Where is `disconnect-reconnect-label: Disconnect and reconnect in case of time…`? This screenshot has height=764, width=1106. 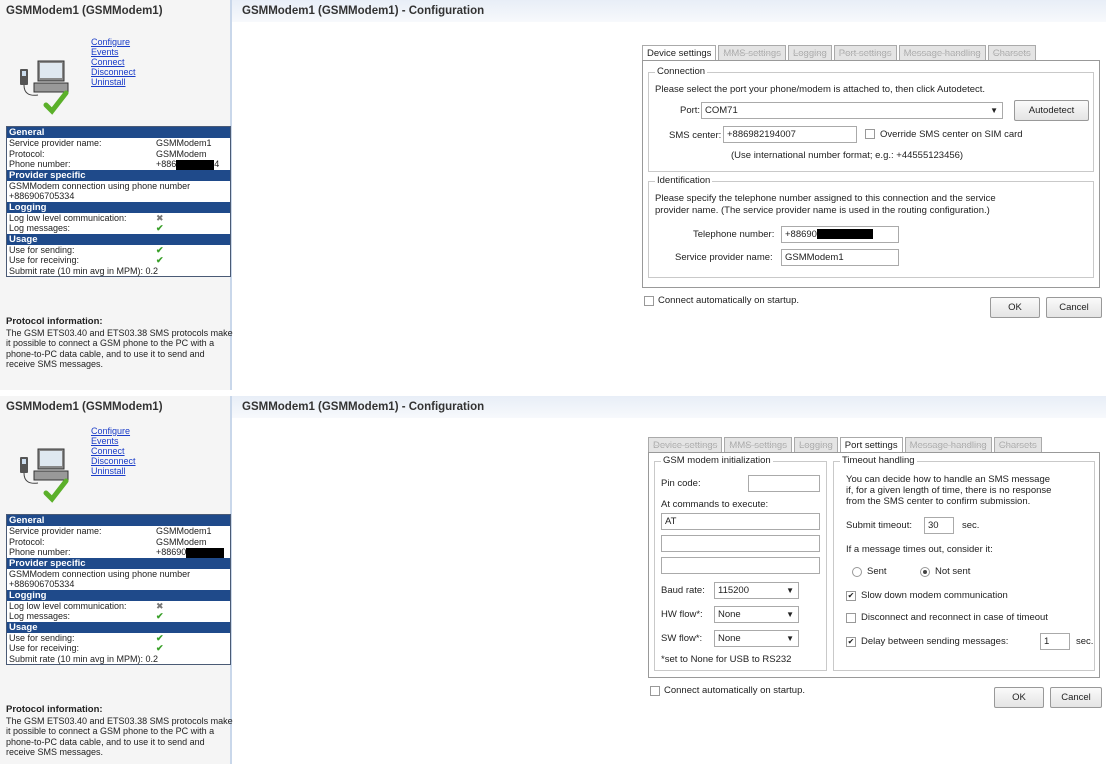 disconnect-reconnect-label: Disconnect and reconnect in case of time… is located at coordinates (954, 617).